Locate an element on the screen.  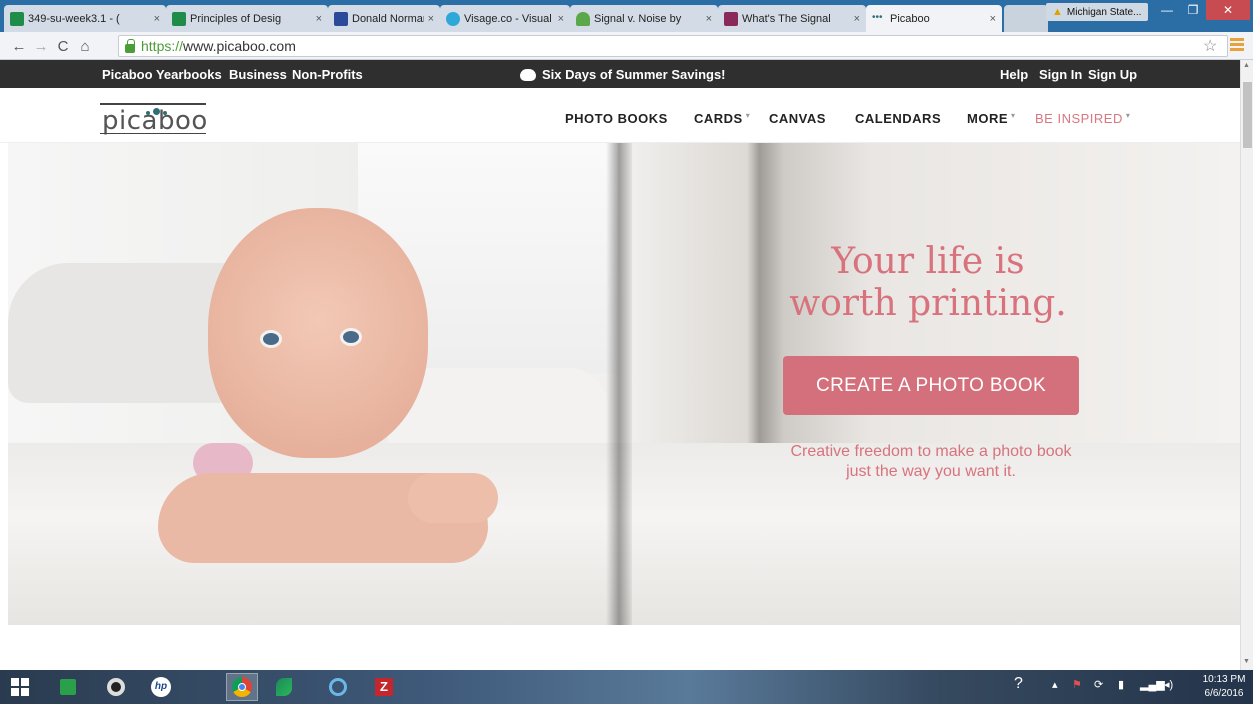
hero-photo-baby-head is located at coordinates (318, 333).